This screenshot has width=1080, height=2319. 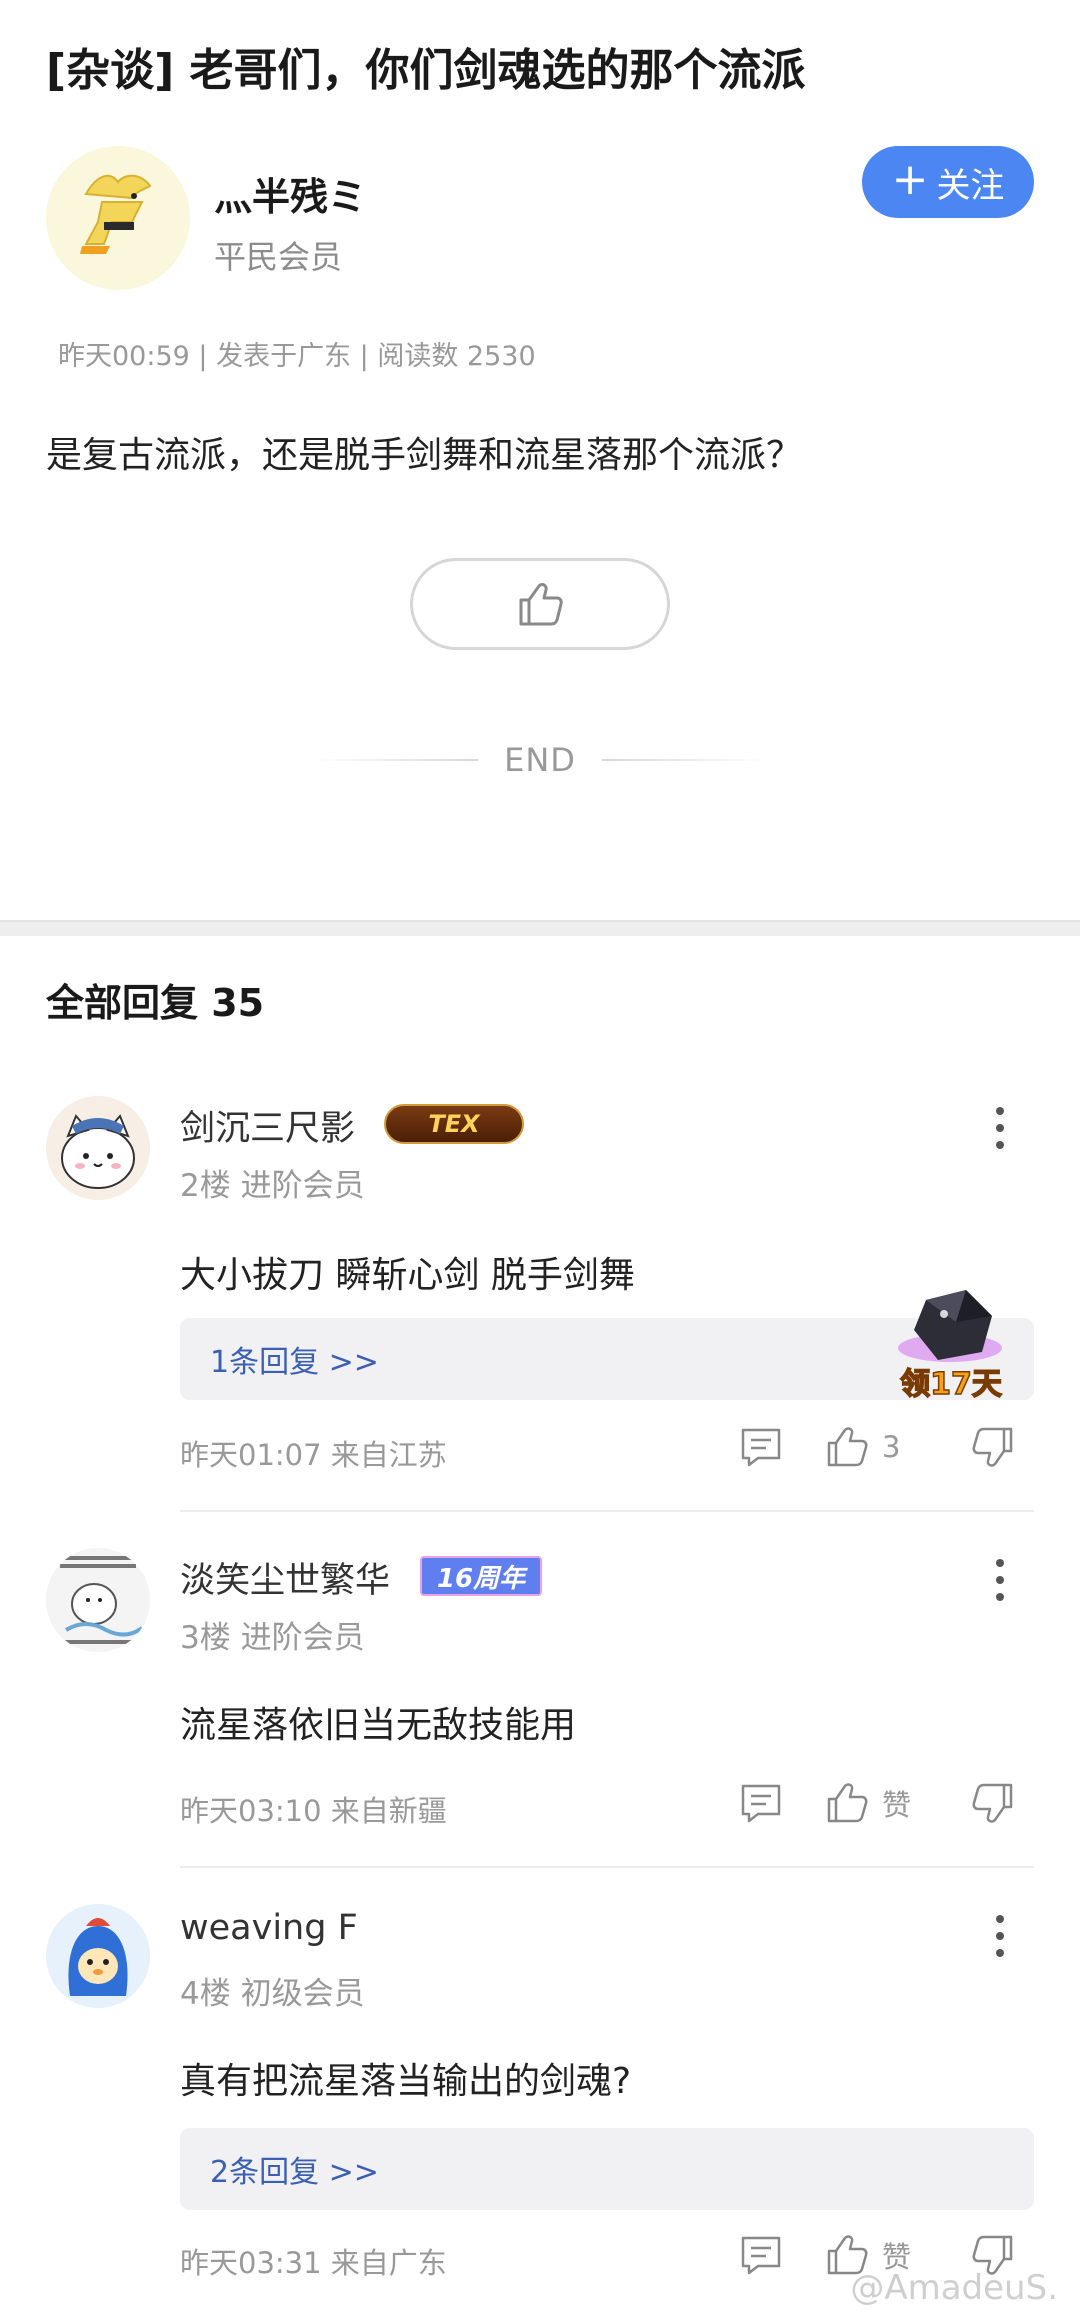 I want to click on end-line-right, so click(x=685, y=760).